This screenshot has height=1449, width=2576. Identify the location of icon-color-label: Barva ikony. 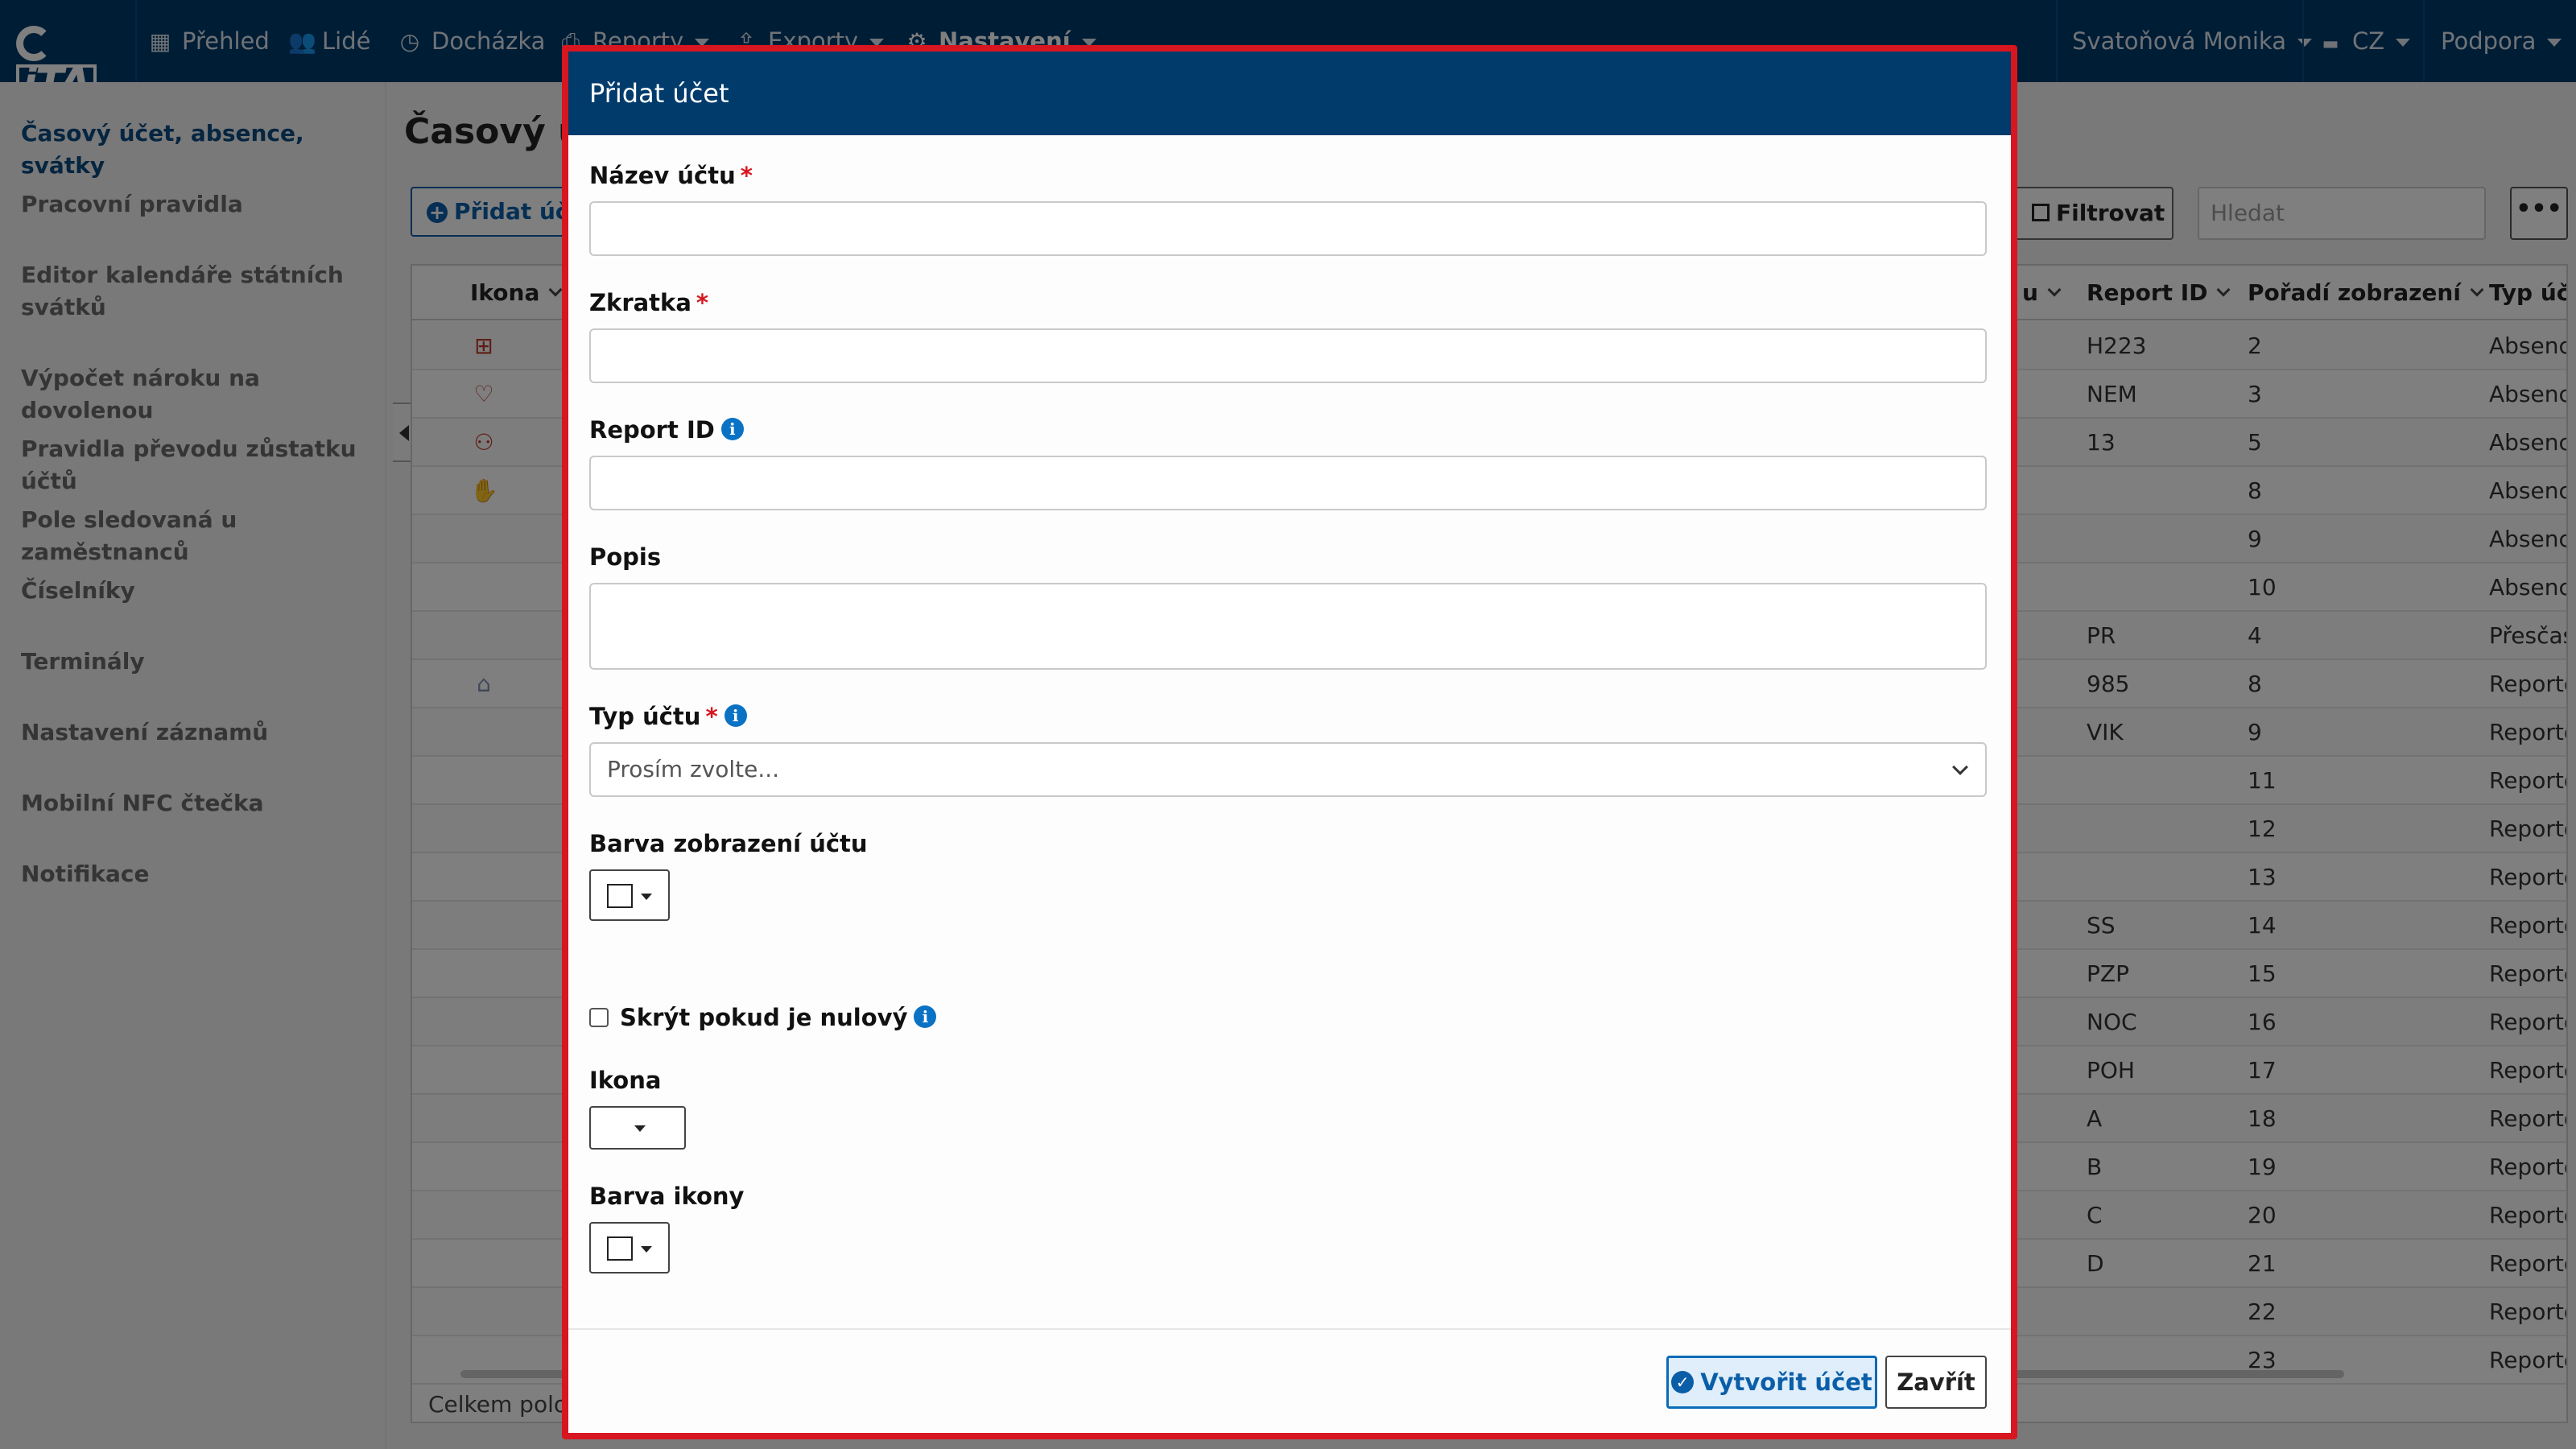
(667, 1196).